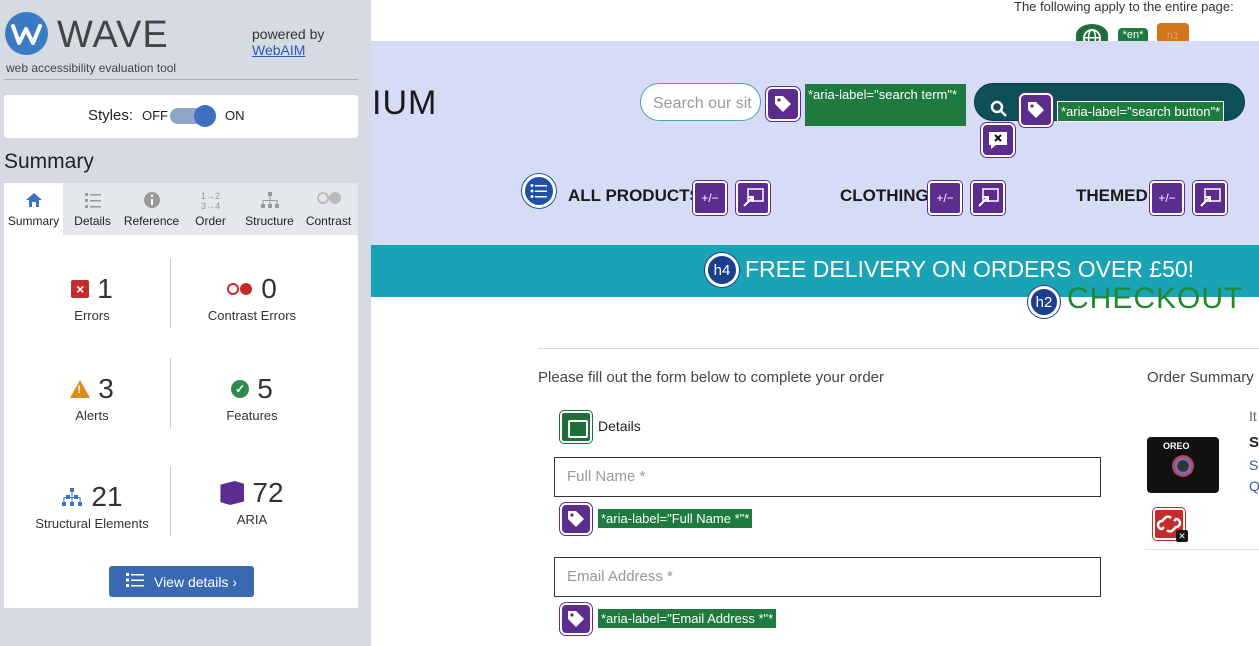 Image resolution: width=1259 pixels, height=646 pixels. What do you see at coordinates (91, 68) in the screenshot?
I see `wave-tagline: web accessibility evaluation tool` at bounding box center [91, 68].